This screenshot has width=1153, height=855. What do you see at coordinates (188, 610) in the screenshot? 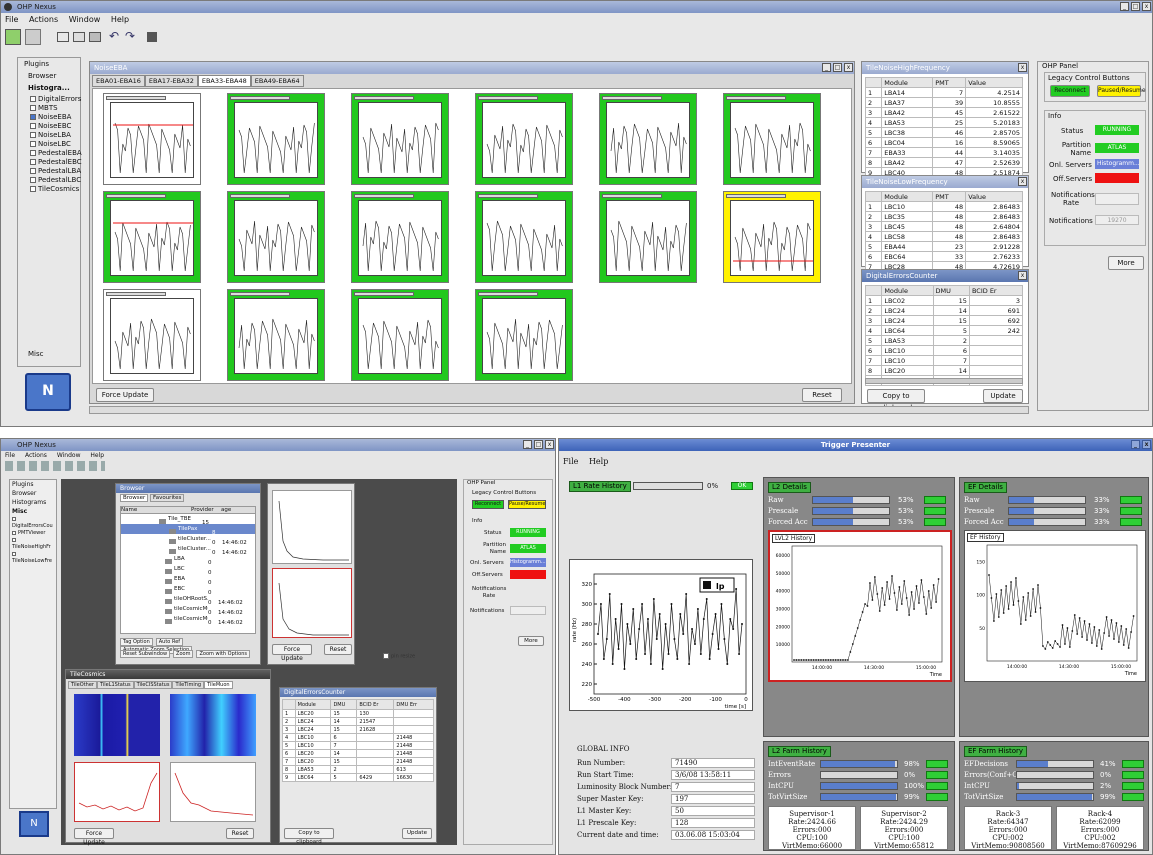
I see `tree-node: tileCosmicMuo...014:46:02` at bounding box center [188, 610].